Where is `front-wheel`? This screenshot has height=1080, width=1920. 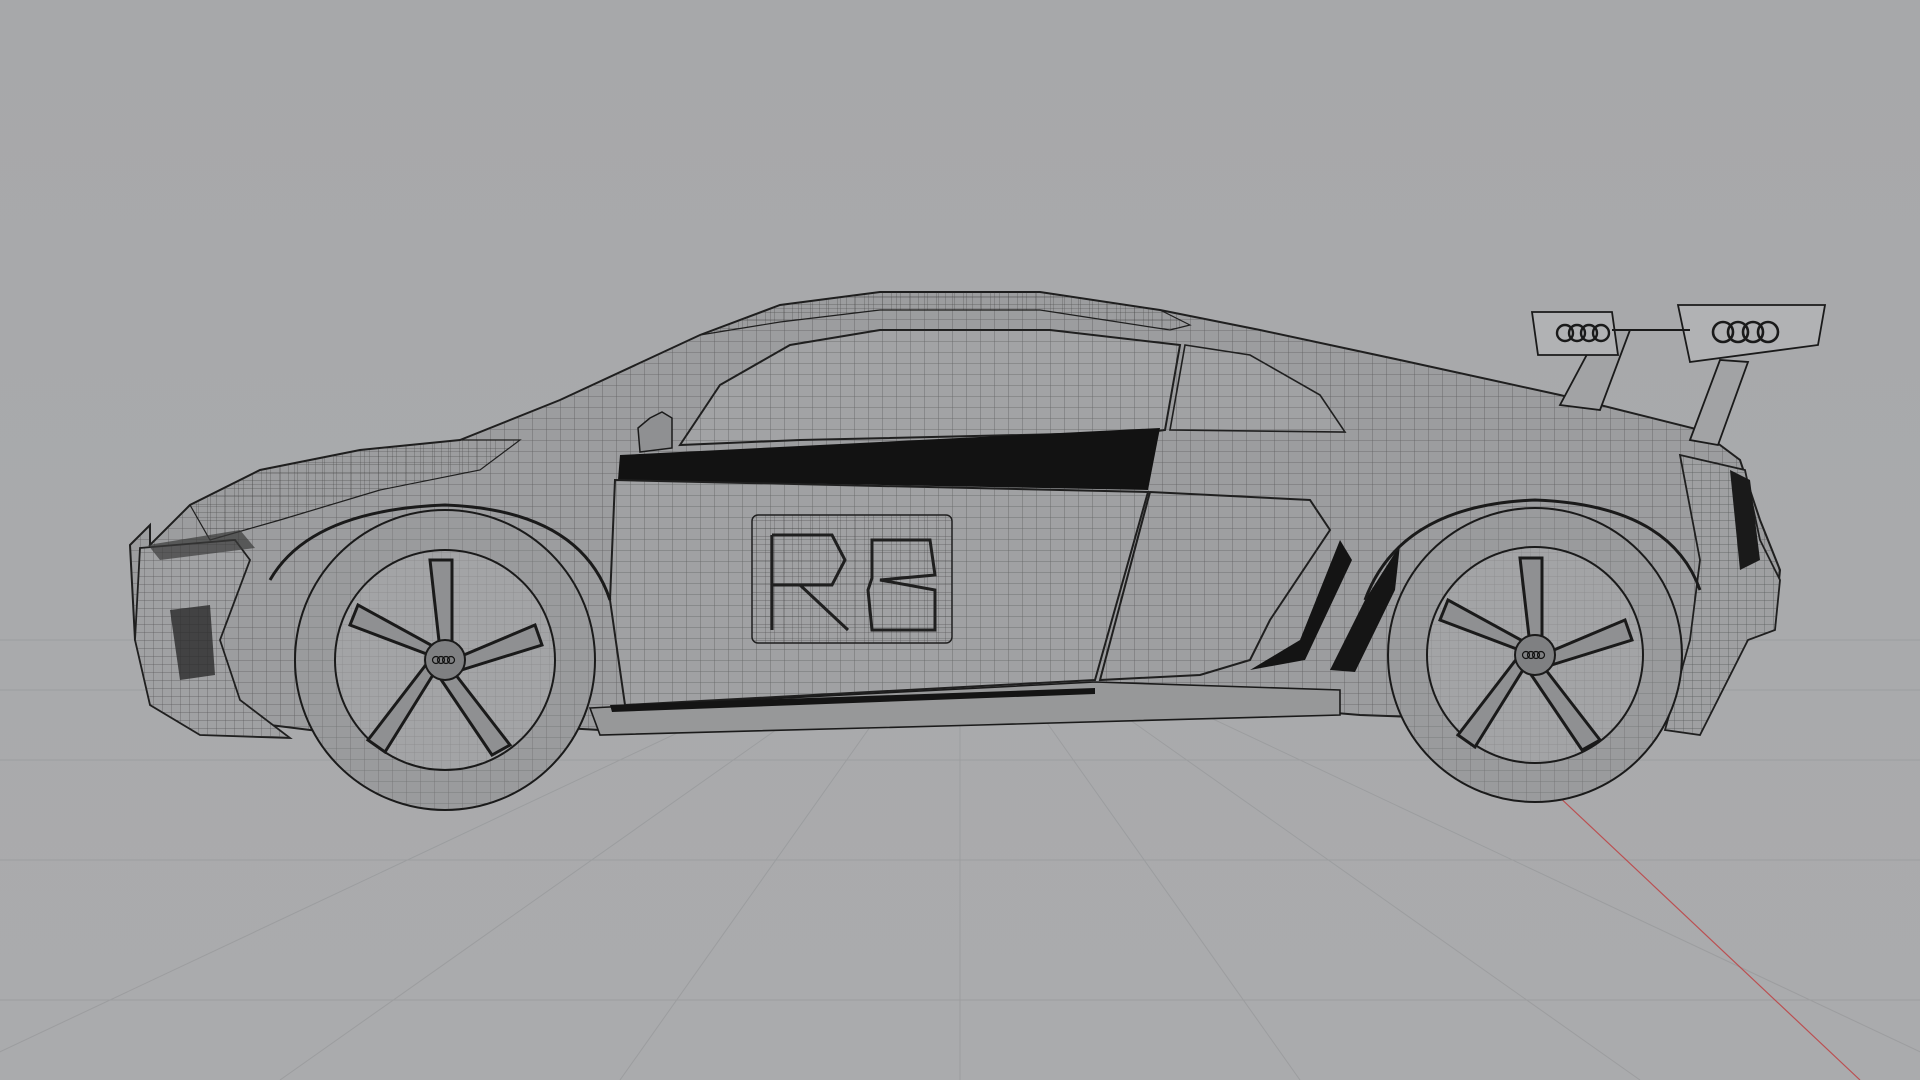
front-wheel is located at coordinates (445, 660).